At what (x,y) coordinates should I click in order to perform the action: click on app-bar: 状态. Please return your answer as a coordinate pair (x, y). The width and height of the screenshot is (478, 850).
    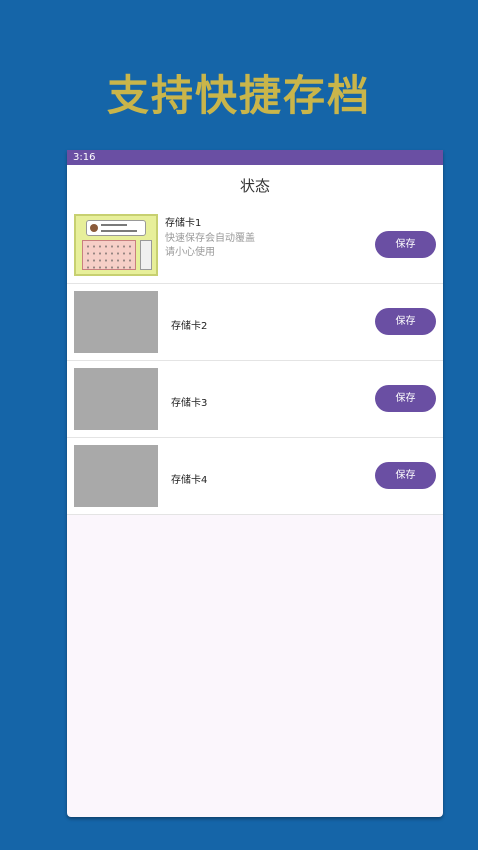
    Looking at the image, I should click on (255, 186).